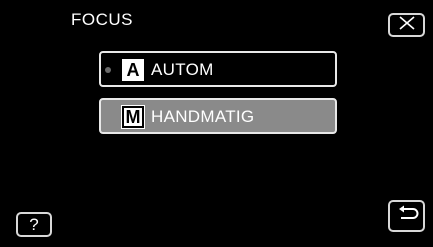 Image resolution: width=433 pixels, height=247 pixels. I want to click on selection-indicator, so click(108, 70).